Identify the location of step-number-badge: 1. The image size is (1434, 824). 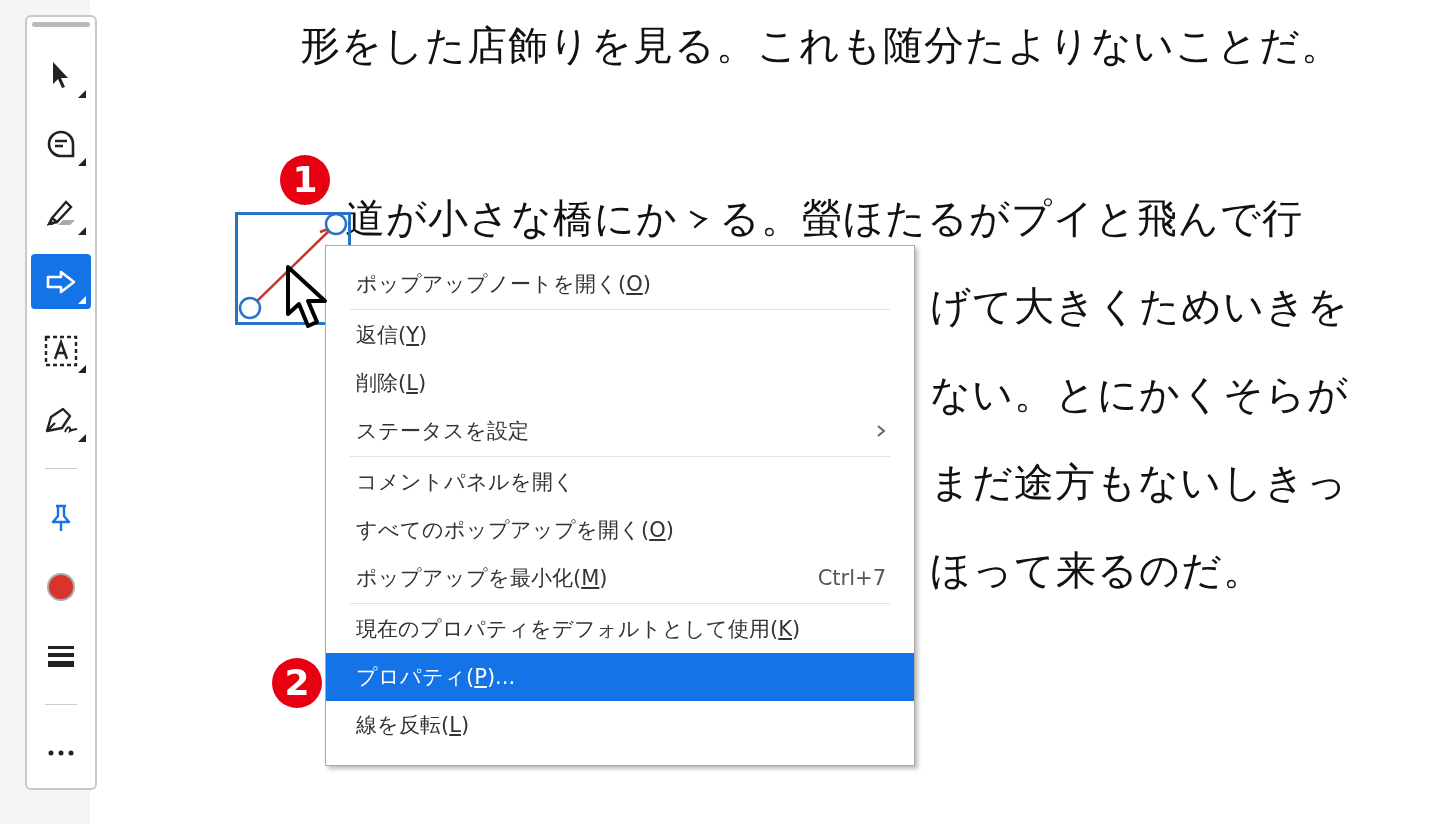
(305, 180).